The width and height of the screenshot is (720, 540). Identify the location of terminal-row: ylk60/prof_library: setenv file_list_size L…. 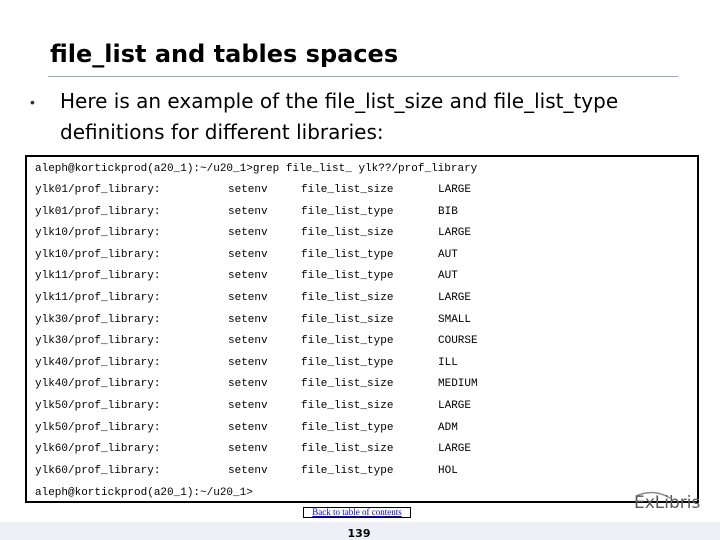
(360, 449).